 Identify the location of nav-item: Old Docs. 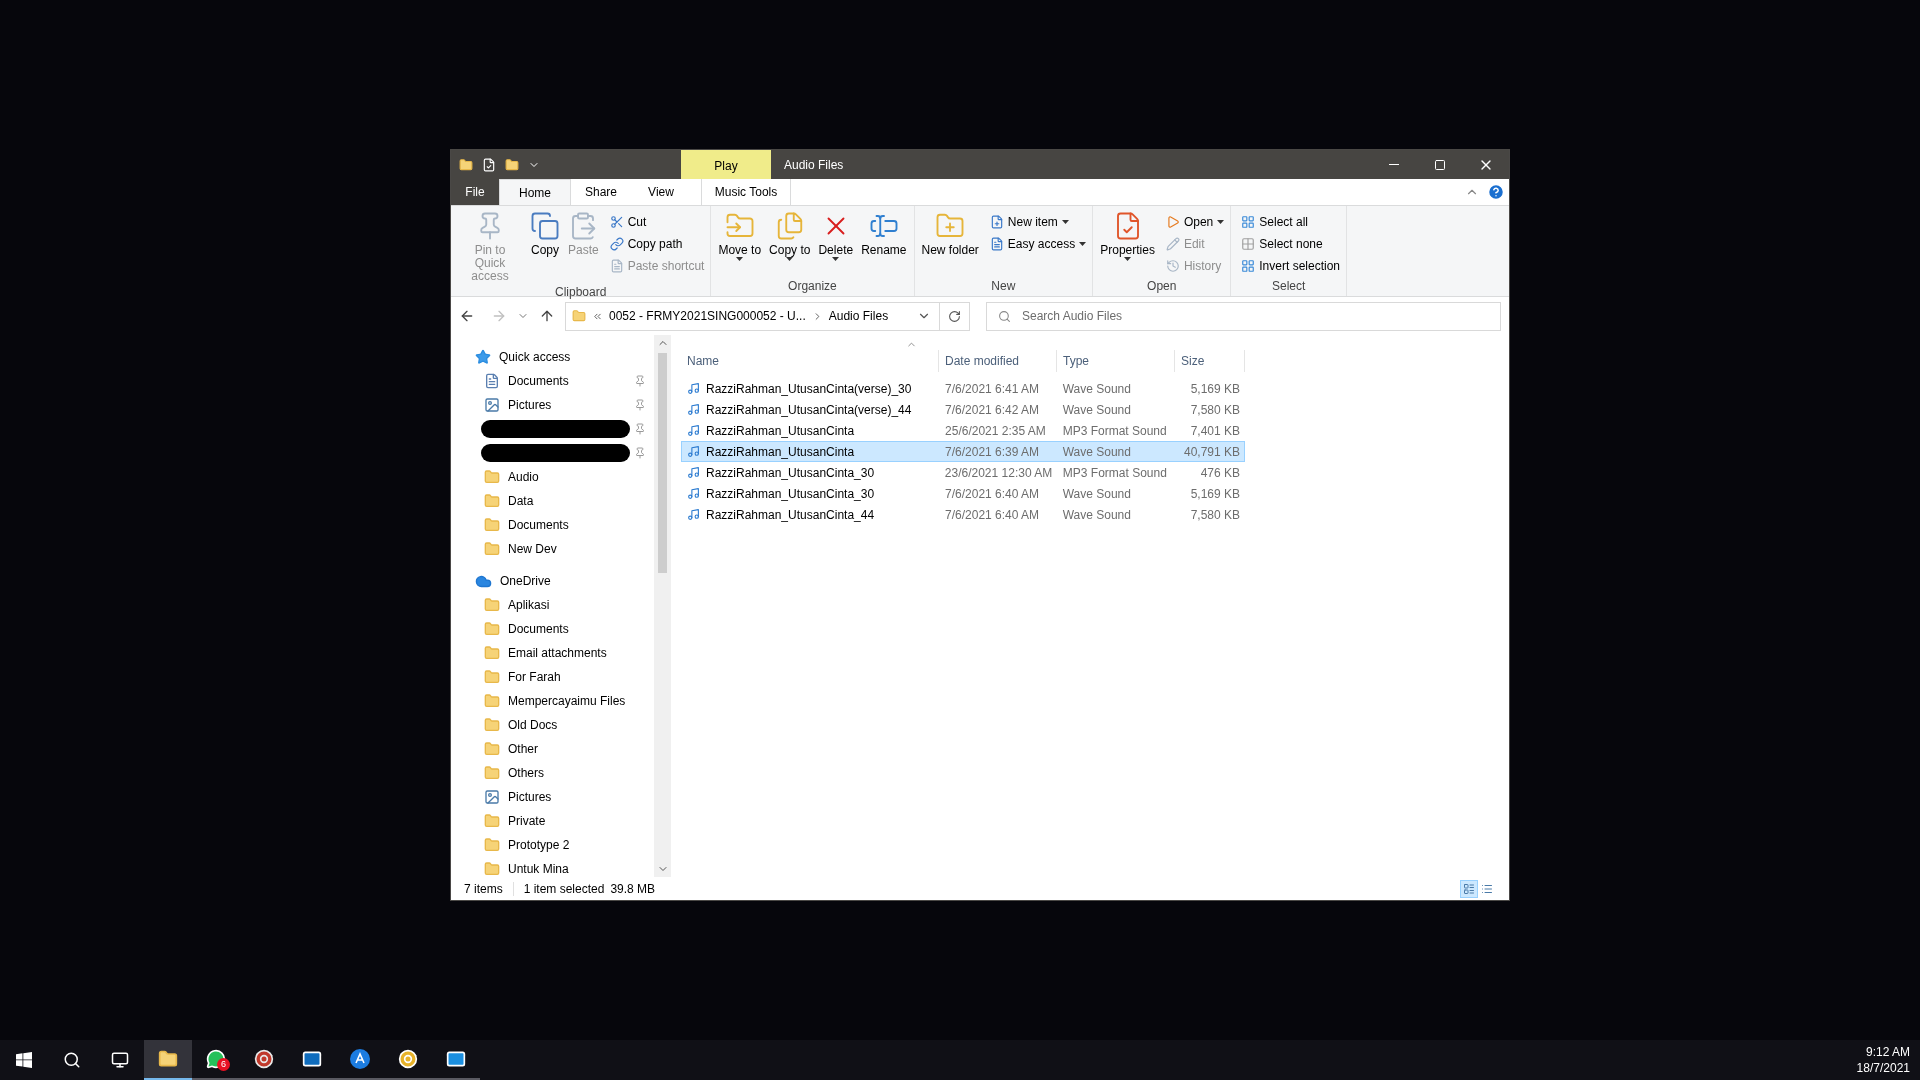
(567, 725).